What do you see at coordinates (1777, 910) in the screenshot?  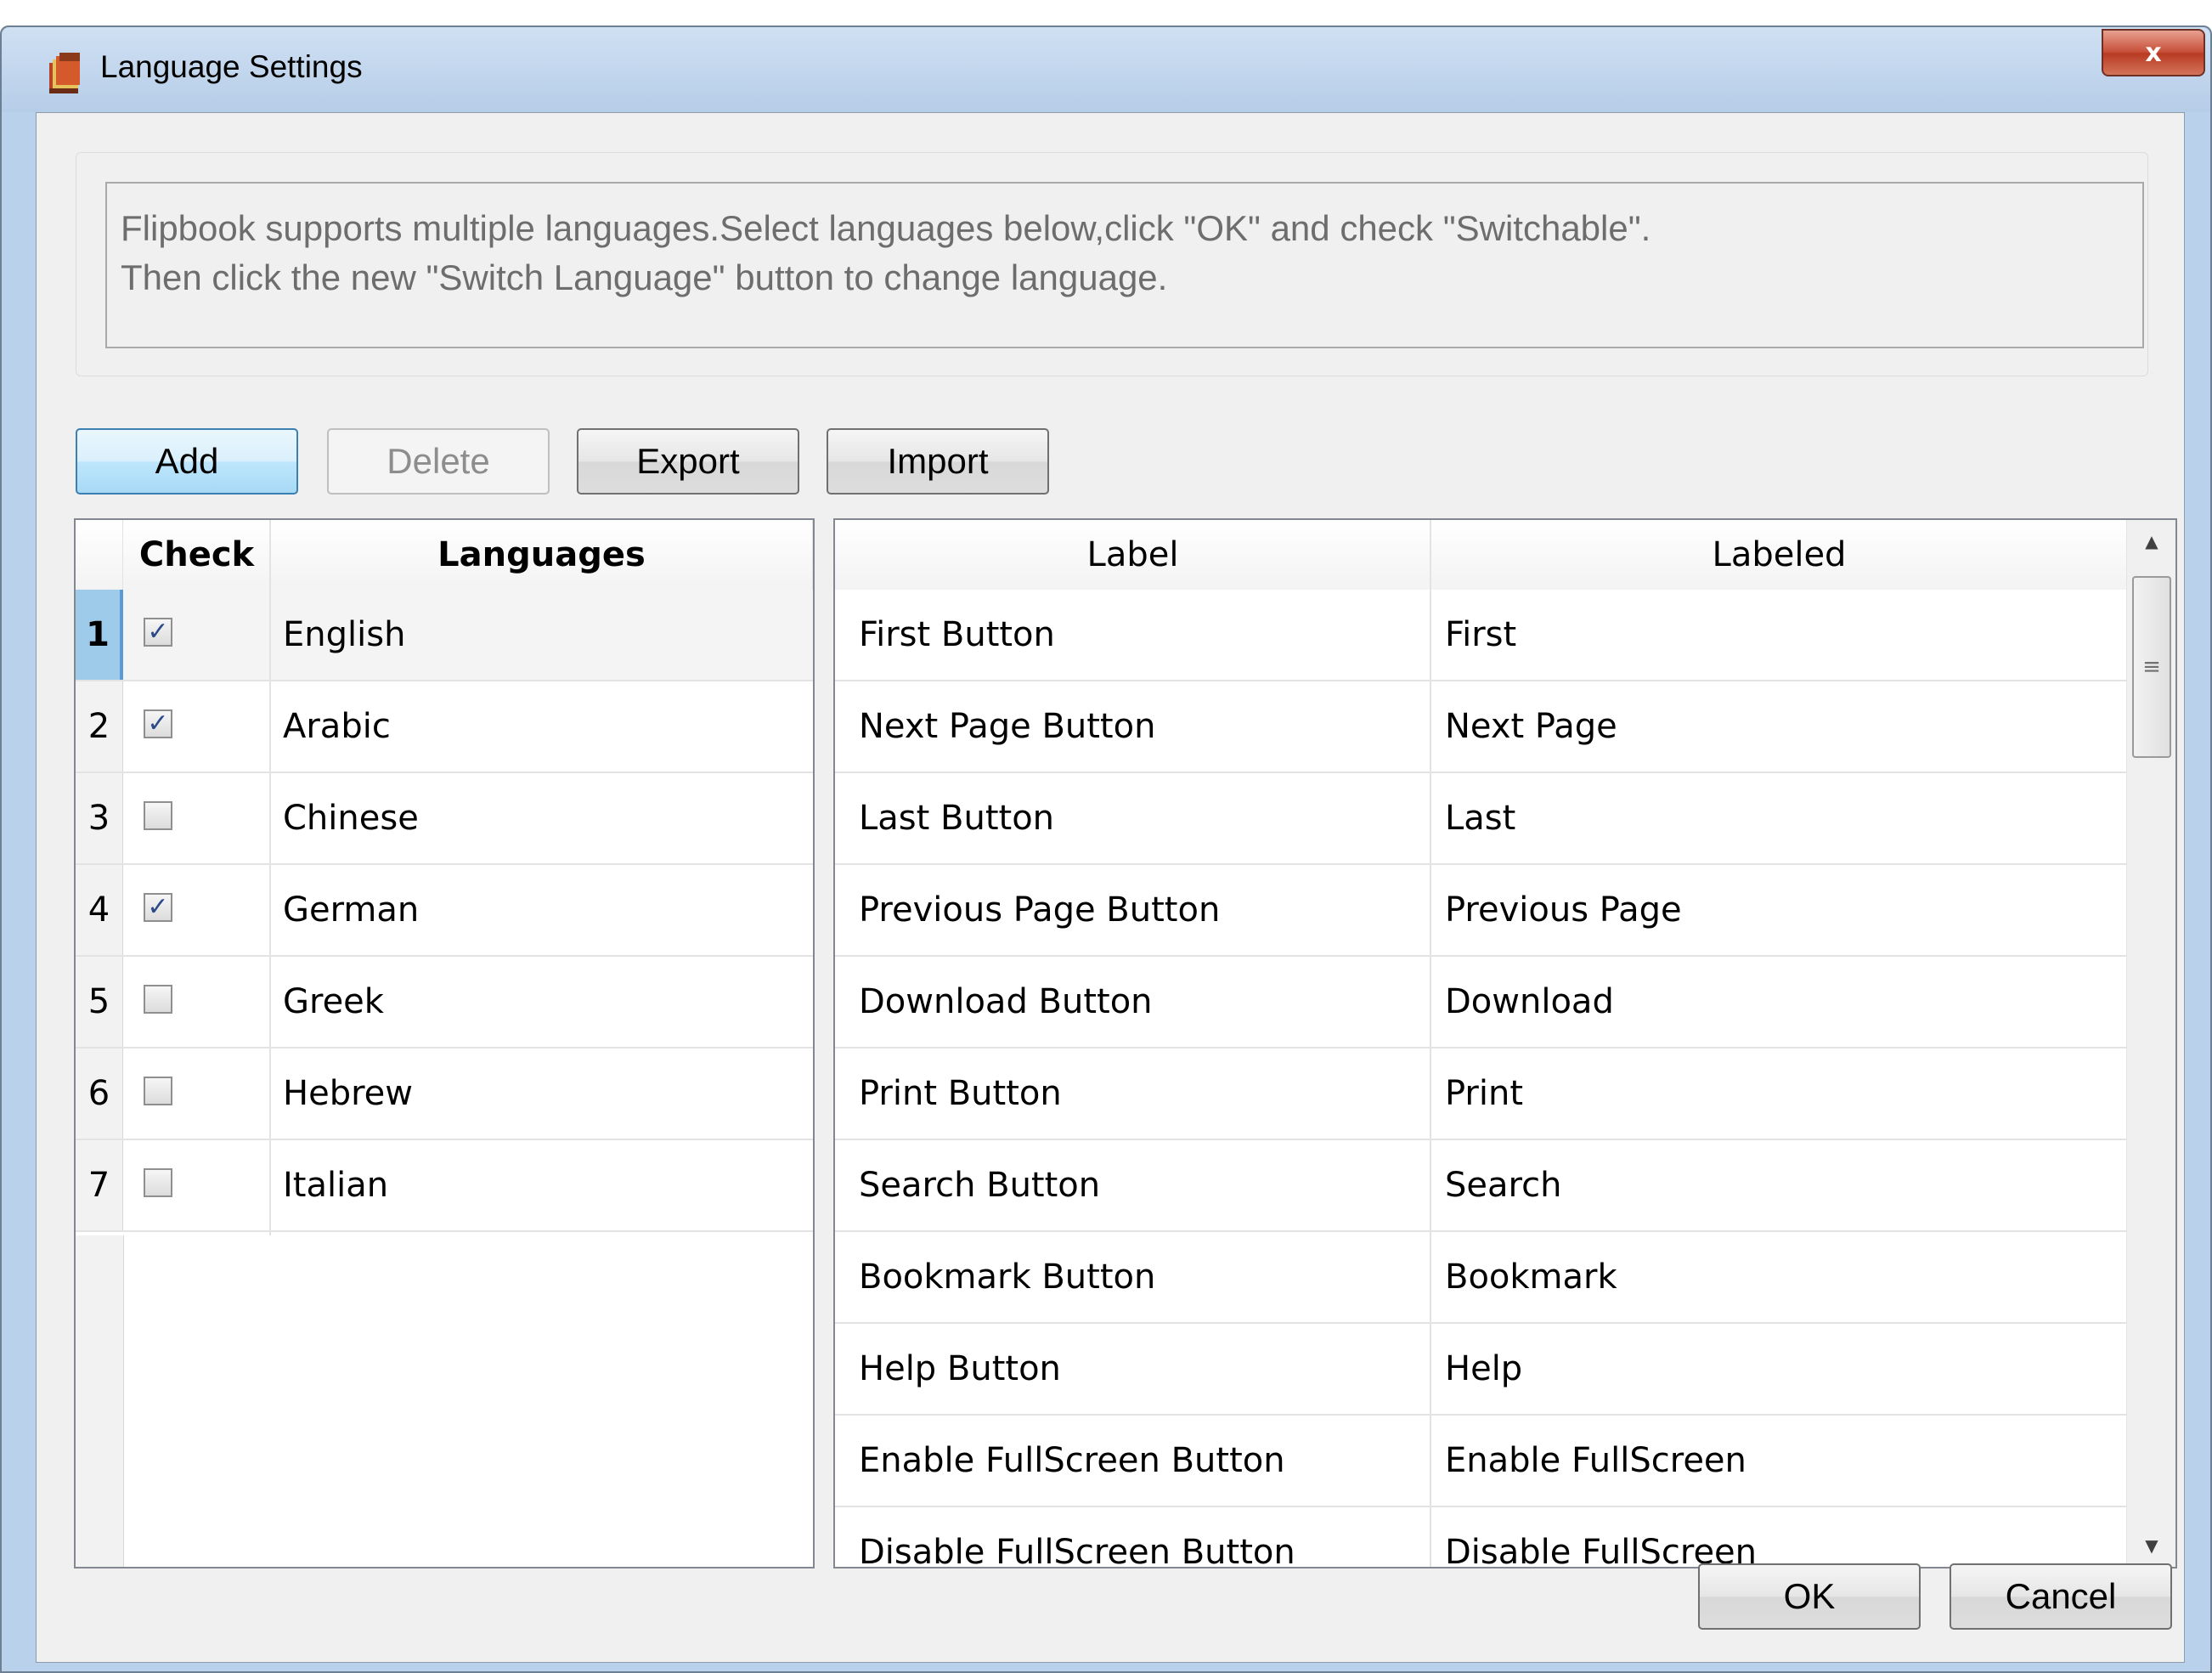 I see `labeled-cell: Previous Page` at bounding box center [1777, 910].